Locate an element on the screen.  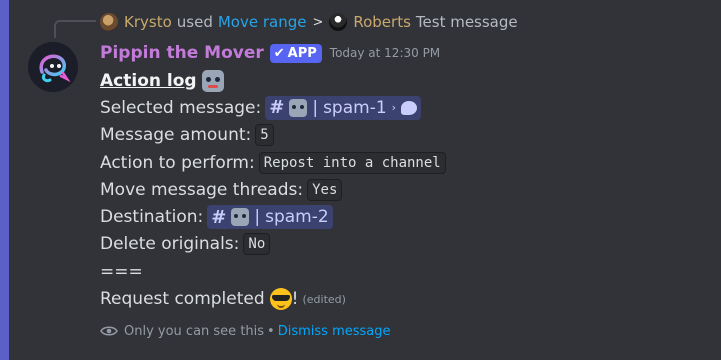
message-timestamp: Today at 12:30 PM is located at coordinates (385, 53).